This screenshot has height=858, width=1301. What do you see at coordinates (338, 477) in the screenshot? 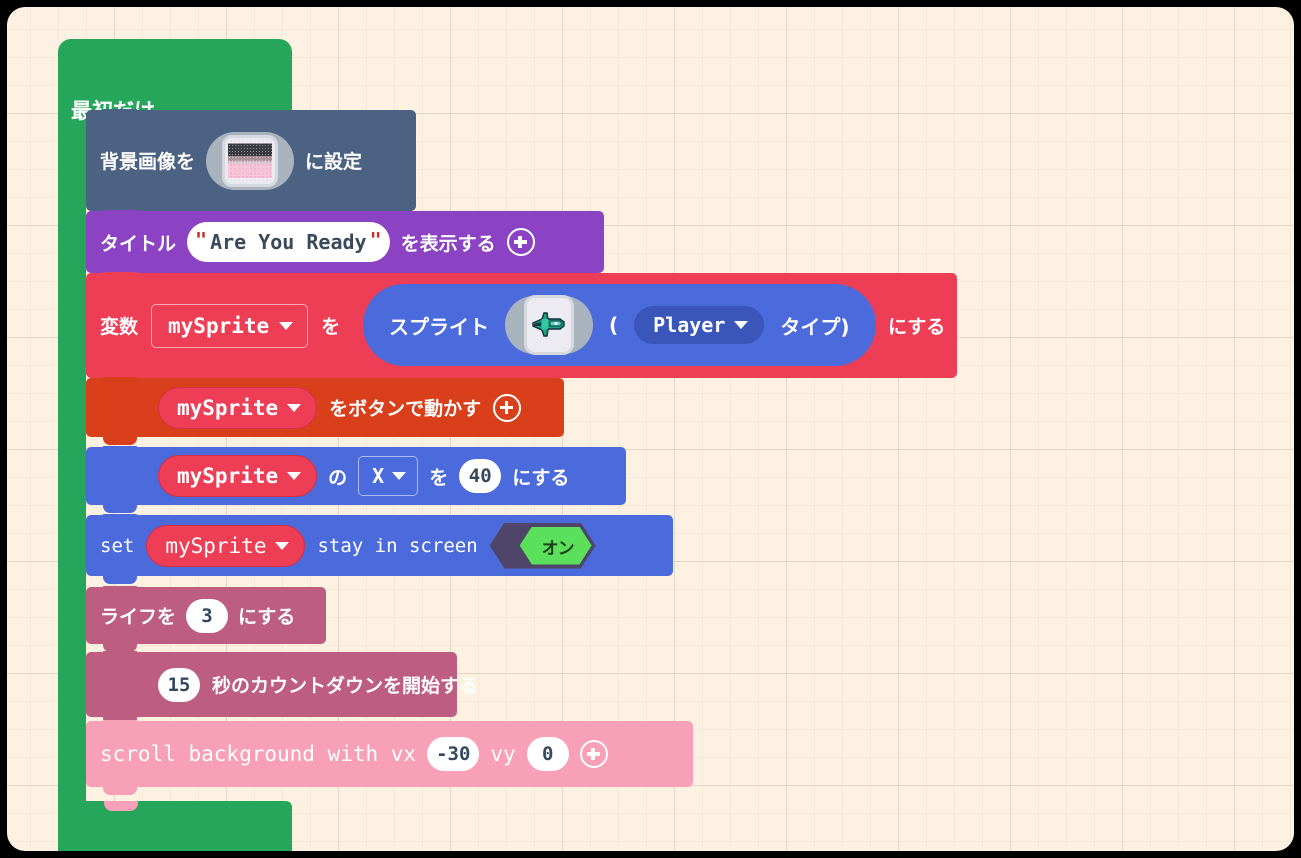
I see `sprite-property-particle: の` at bounding box center [338, 477].